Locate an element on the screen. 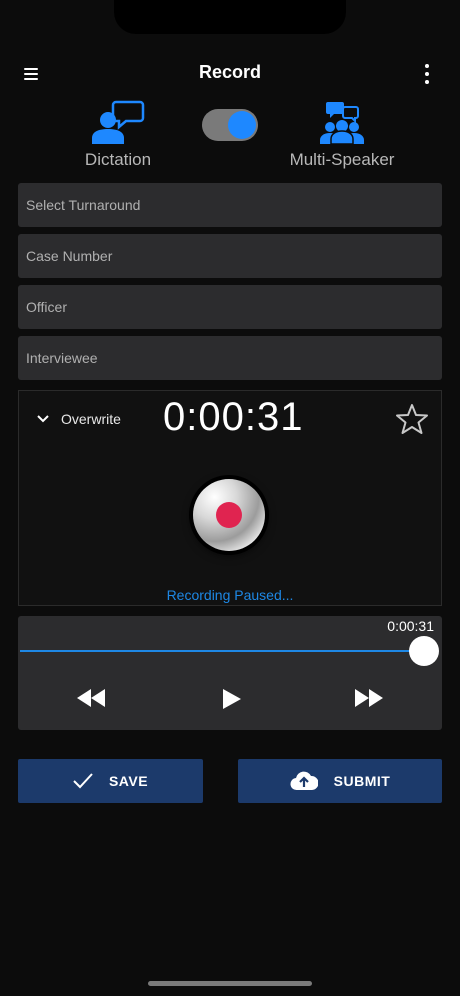 The width and height of the screenshot is (460, 996). case-number-field: Case Number is located at coordinates (230, 256).